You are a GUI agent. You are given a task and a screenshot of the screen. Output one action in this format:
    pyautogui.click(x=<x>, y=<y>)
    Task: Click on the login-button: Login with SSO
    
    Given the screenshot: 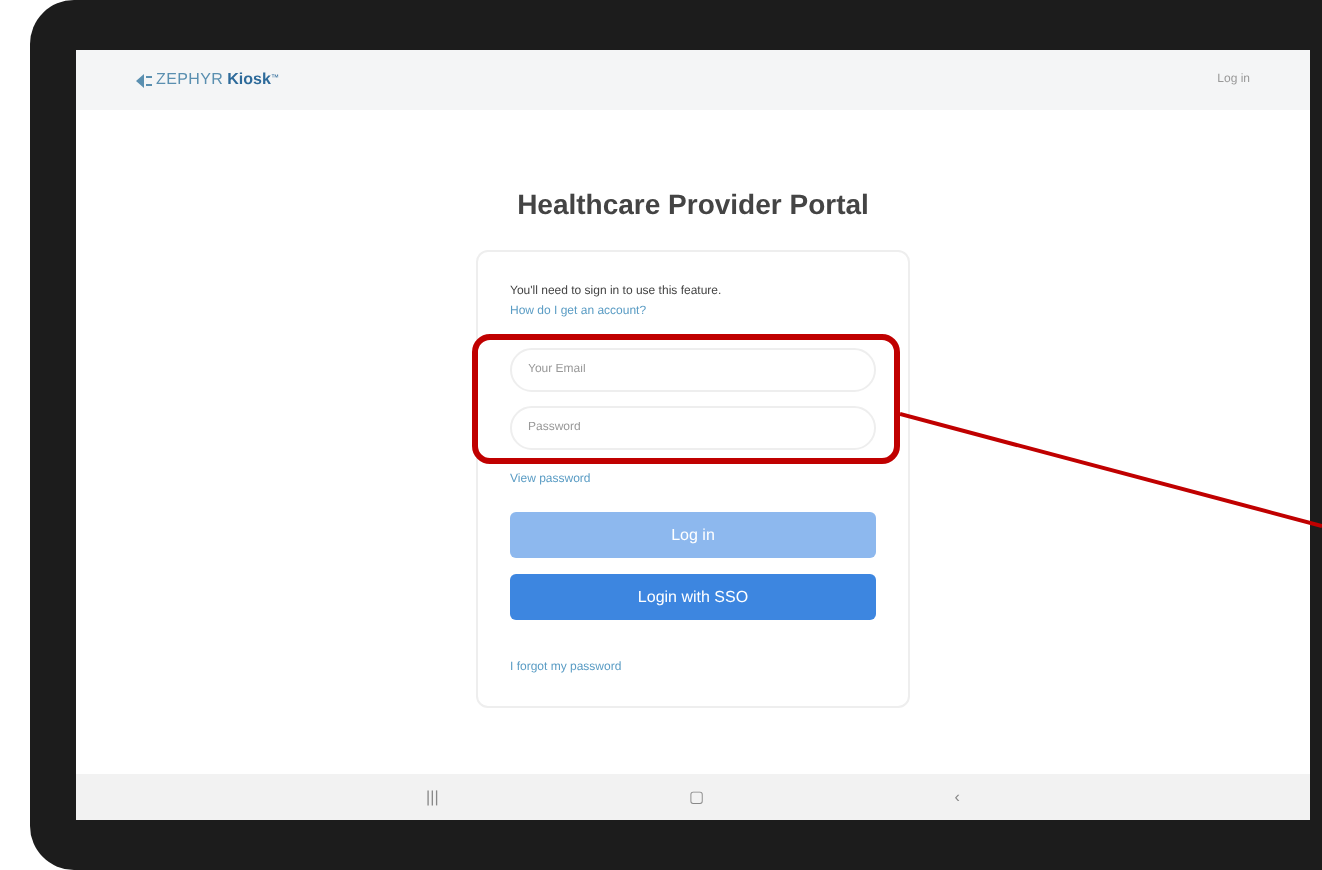 What is the action you would take?
    pyautogui.click(x=693, y=597)
    